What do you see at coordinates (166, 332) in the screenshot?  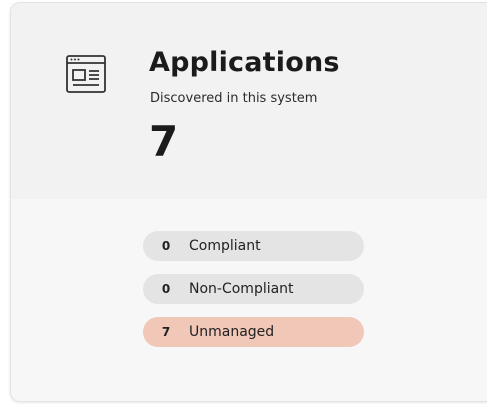 I see `status-count: 7` at bounding box center [166, 332].